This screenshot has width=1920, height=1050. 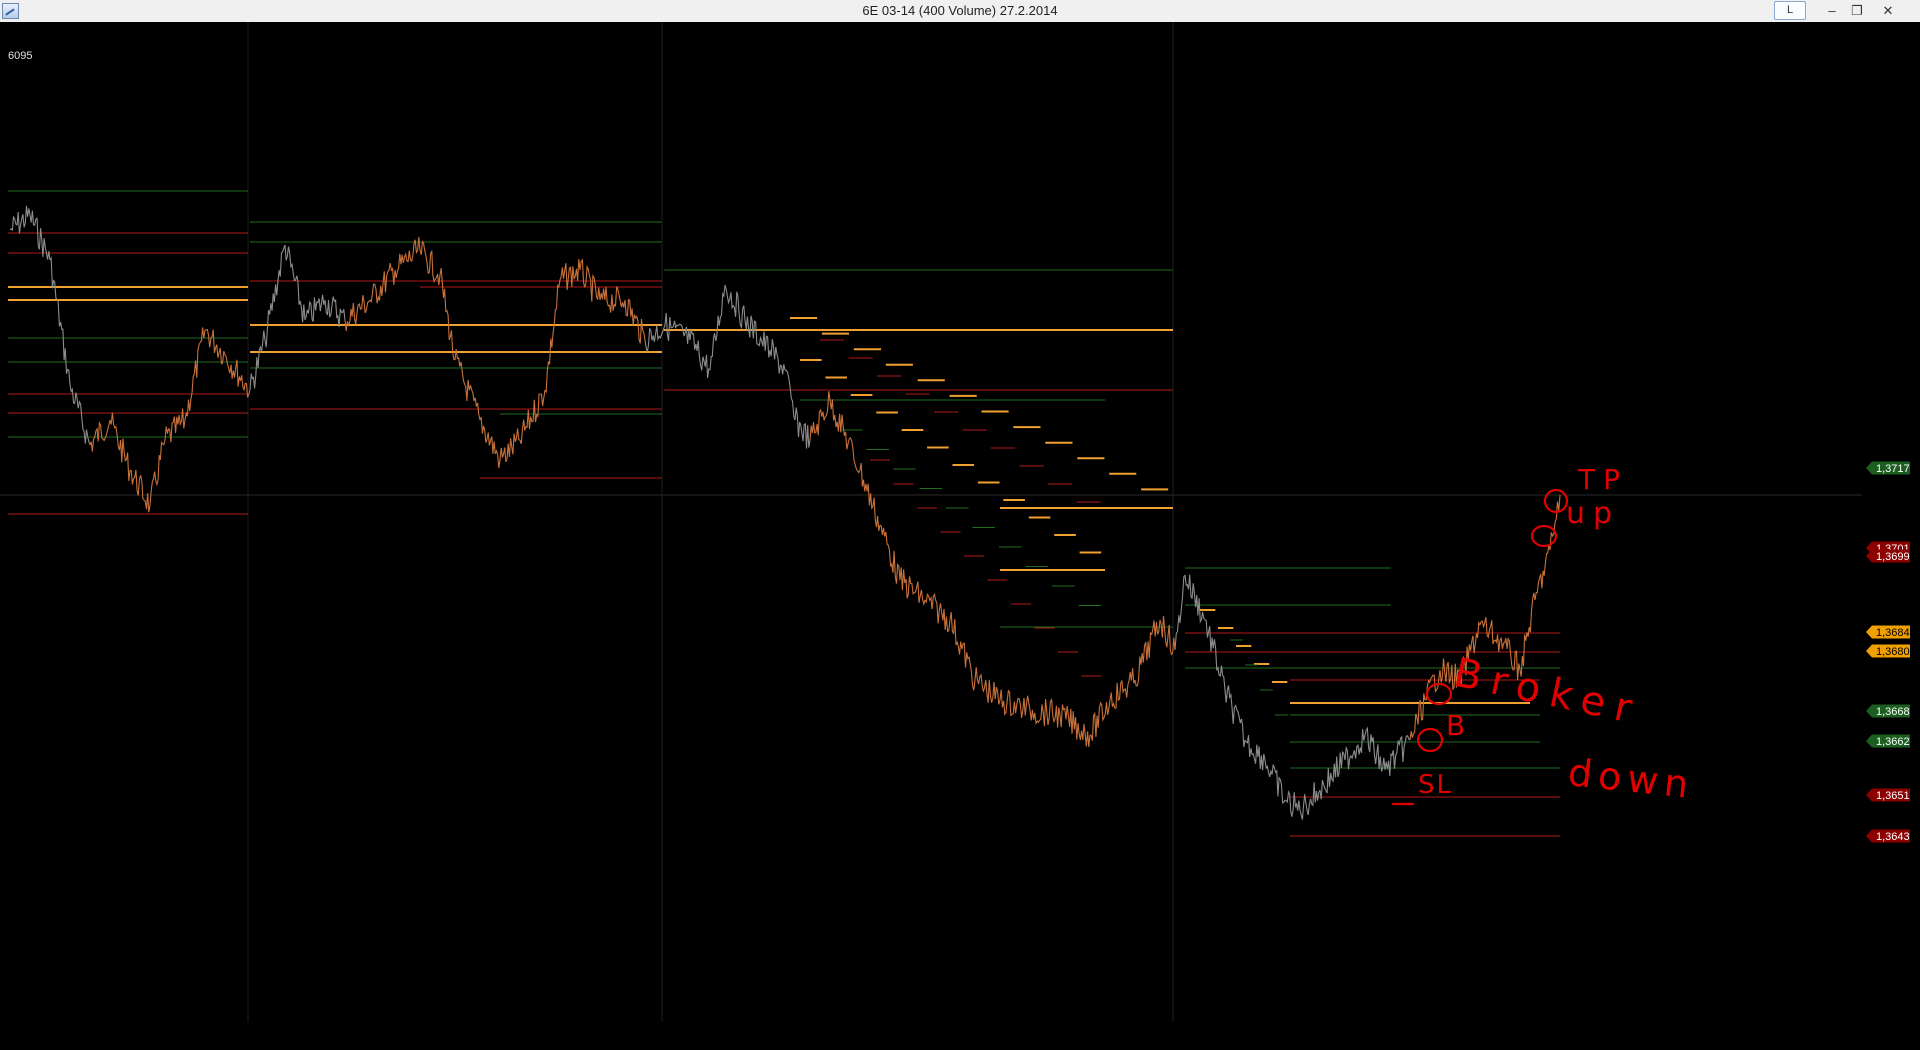 I want to click on price-label-resistance: 1,3699, so click(x=1888, y=556).